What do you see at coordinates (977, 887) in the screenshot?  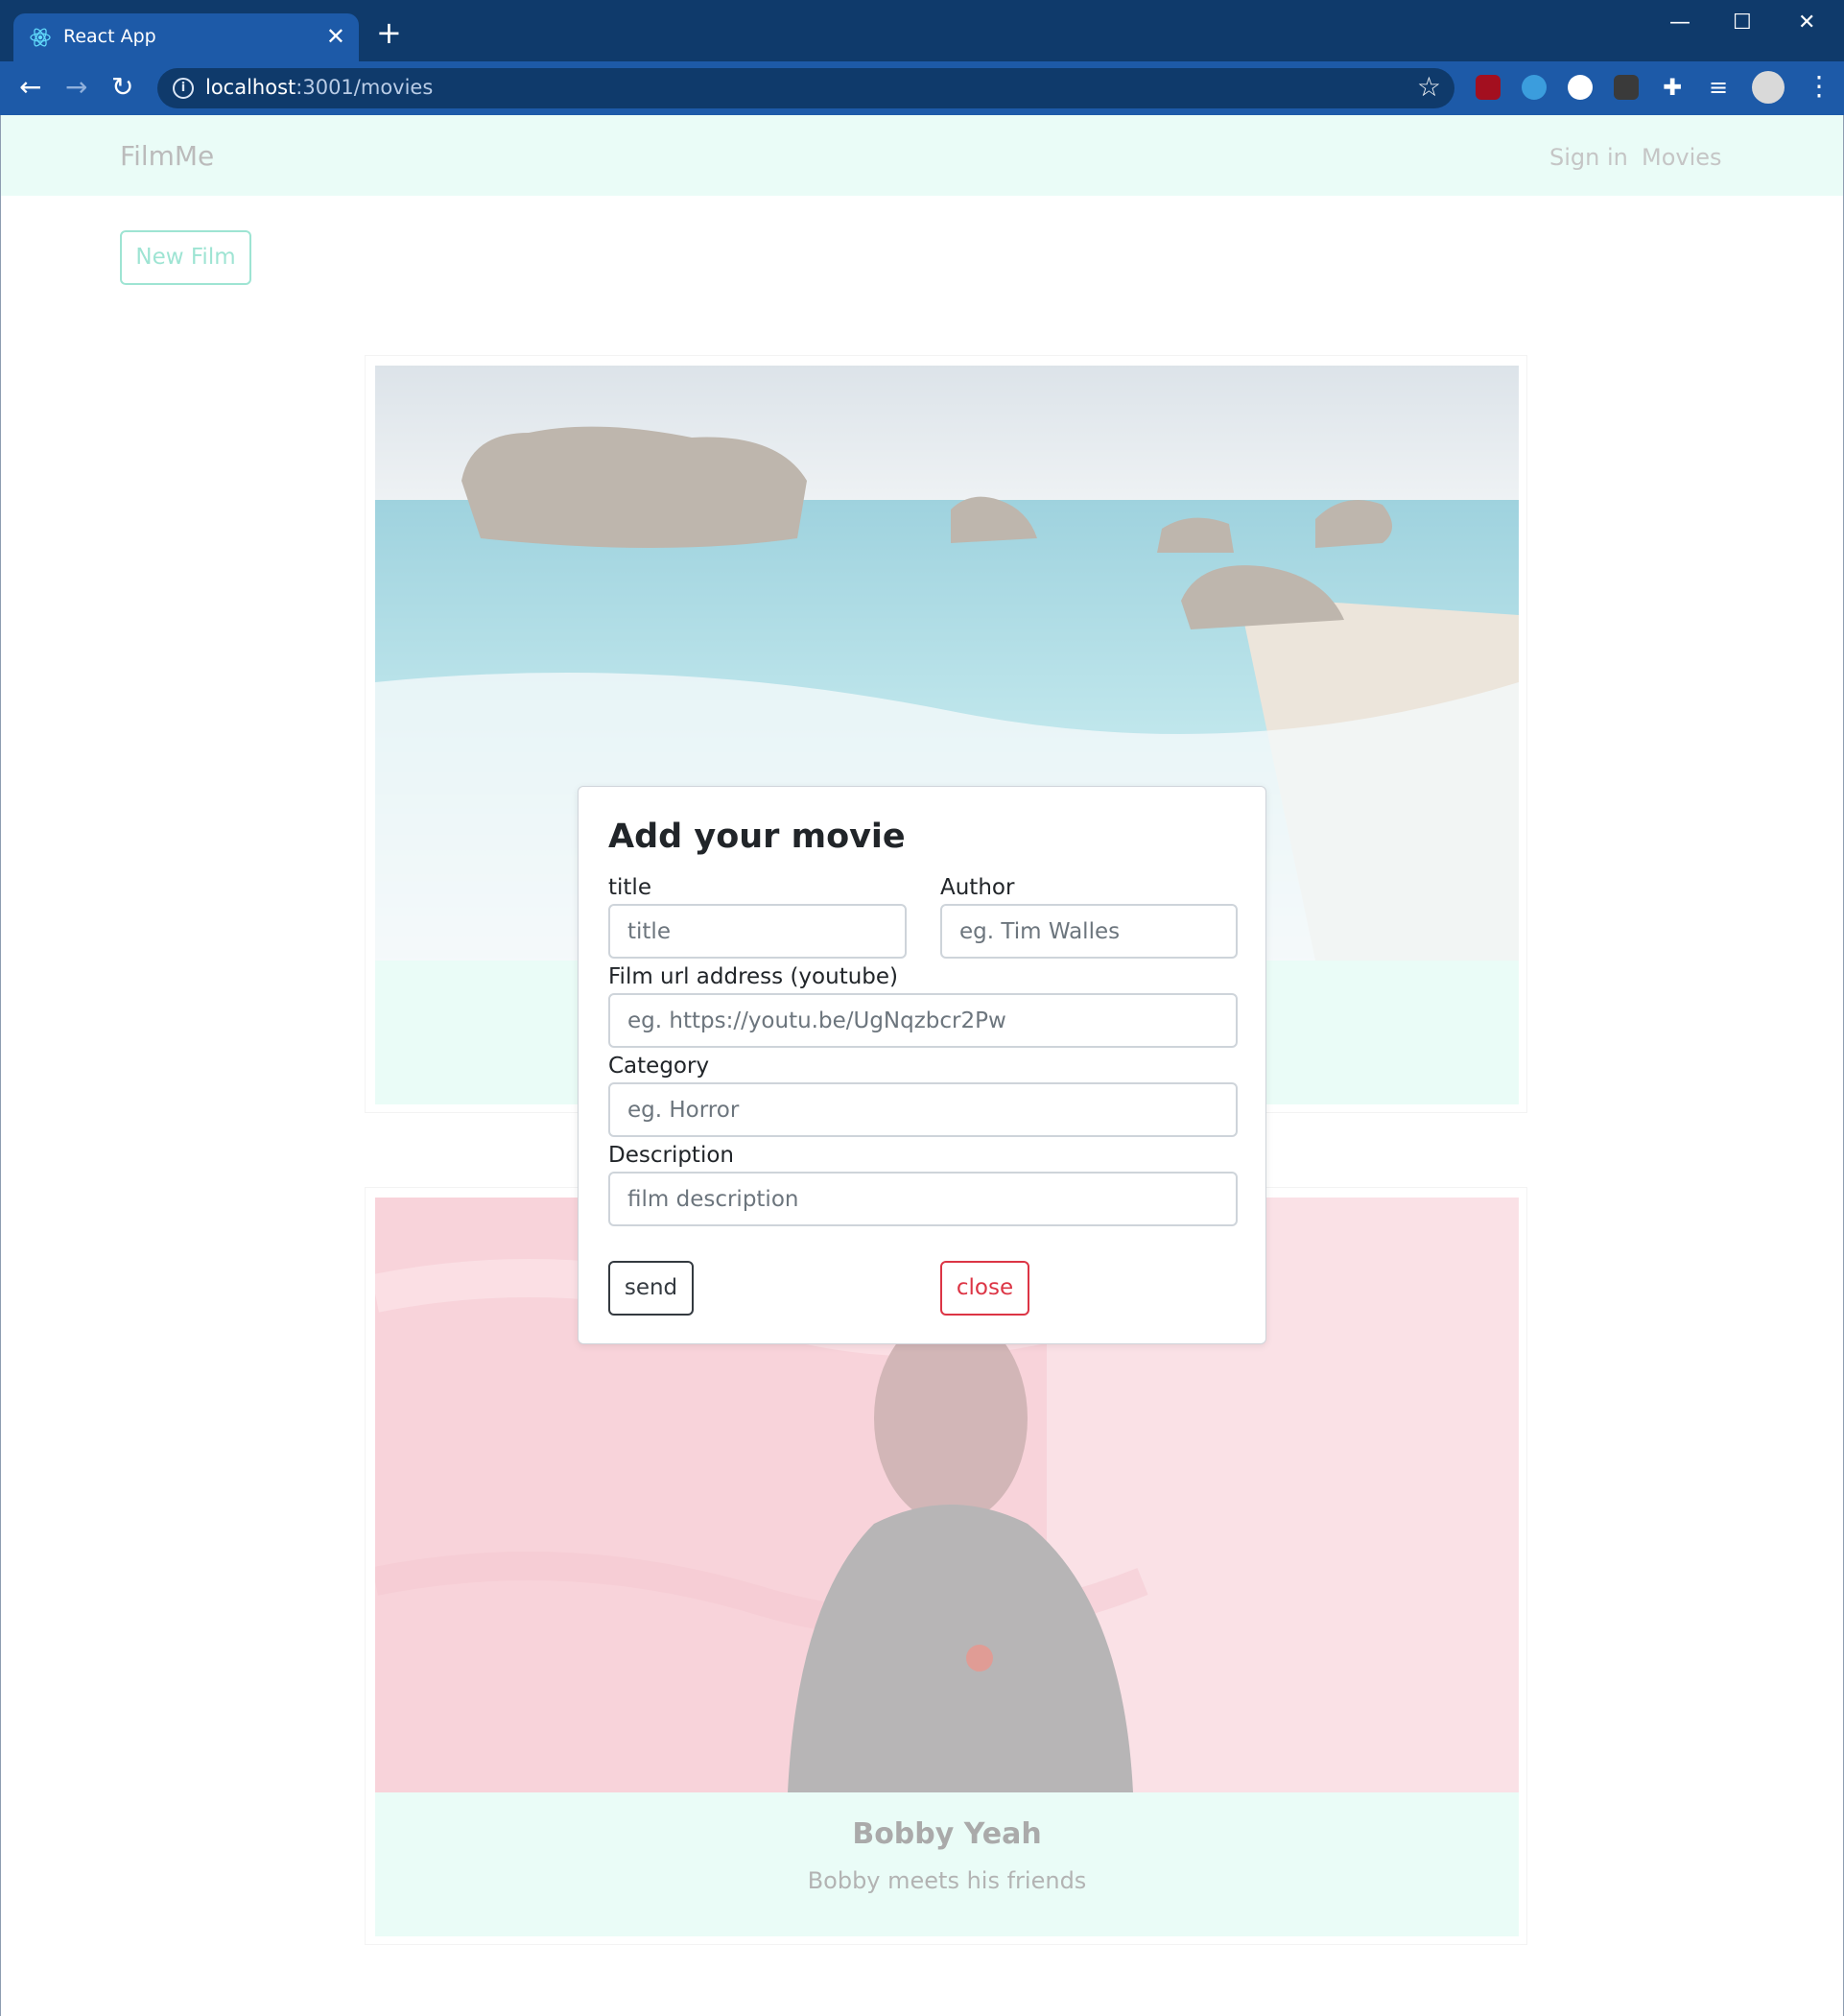 I see `author-label: Author` at bounding box center [977, 887].